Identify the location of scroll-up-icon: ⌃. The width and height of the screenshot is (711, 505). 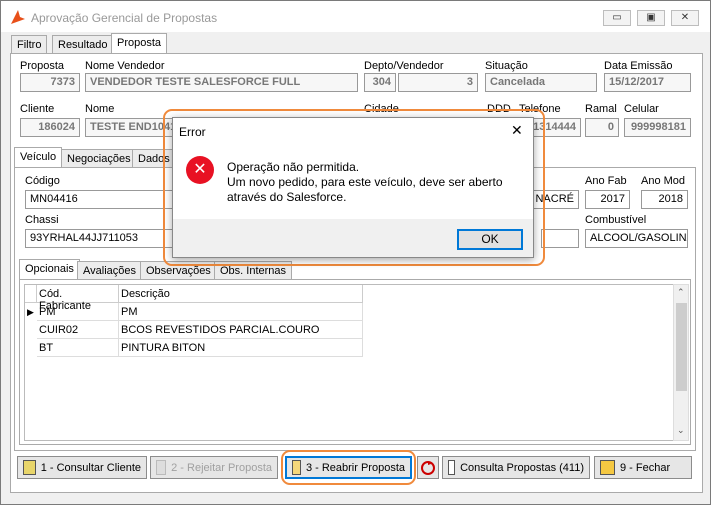
(681, 292).